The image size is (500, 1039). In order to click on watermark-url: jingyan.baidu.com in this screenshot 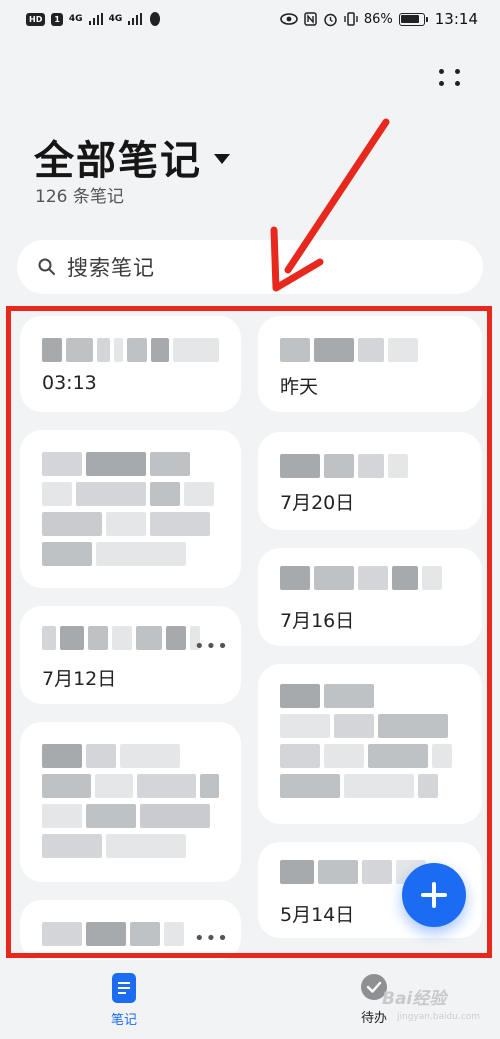, I will do `click(439, 1017)`.